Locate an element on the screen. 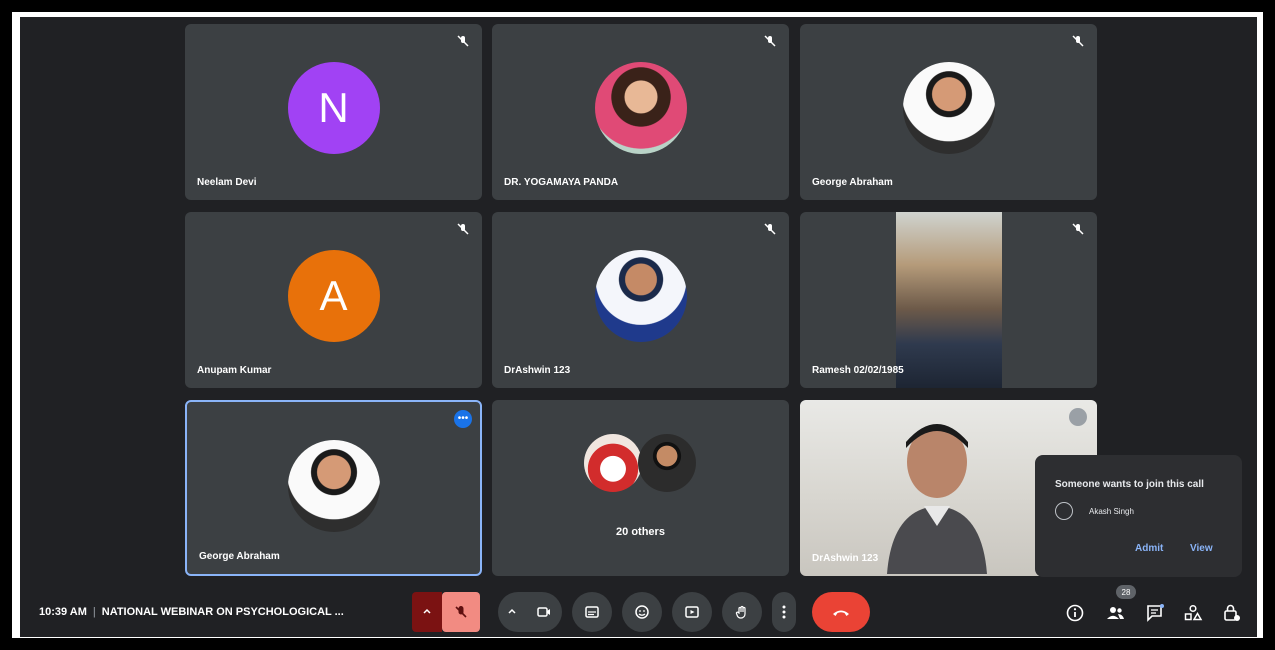  more-vert-icon is located at coordinates (784, 612).